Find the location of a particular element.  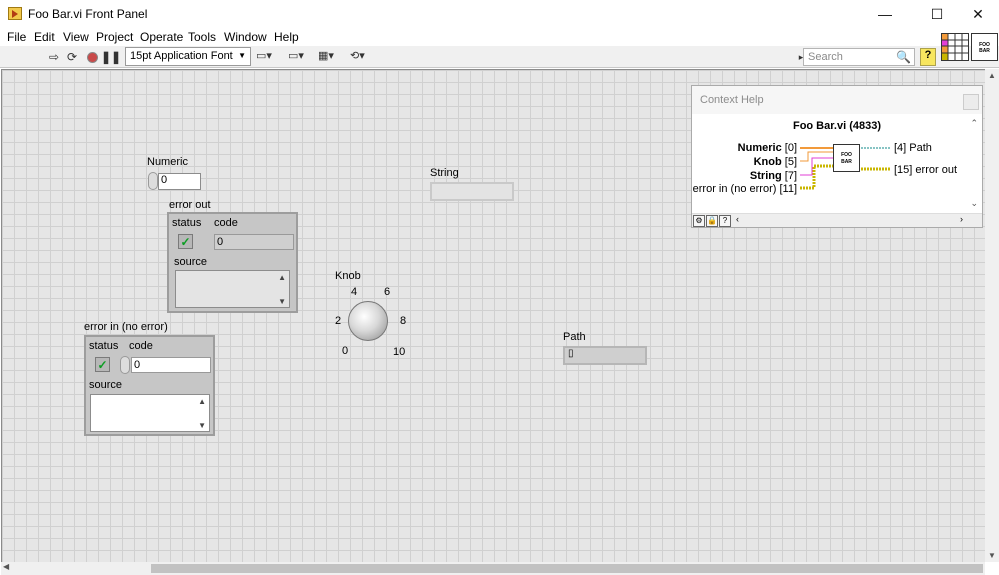

labview-vi-icon is located at coordinates (15, 13).